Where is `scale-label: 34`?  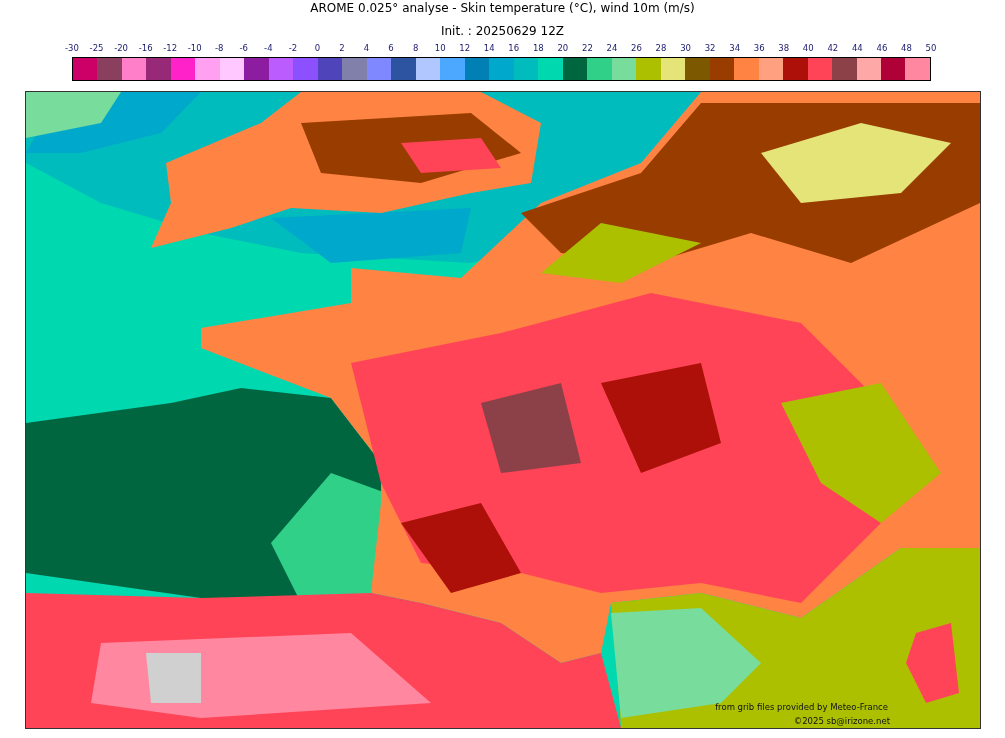
scale-label: 34 is located at coordinates (735, 48).